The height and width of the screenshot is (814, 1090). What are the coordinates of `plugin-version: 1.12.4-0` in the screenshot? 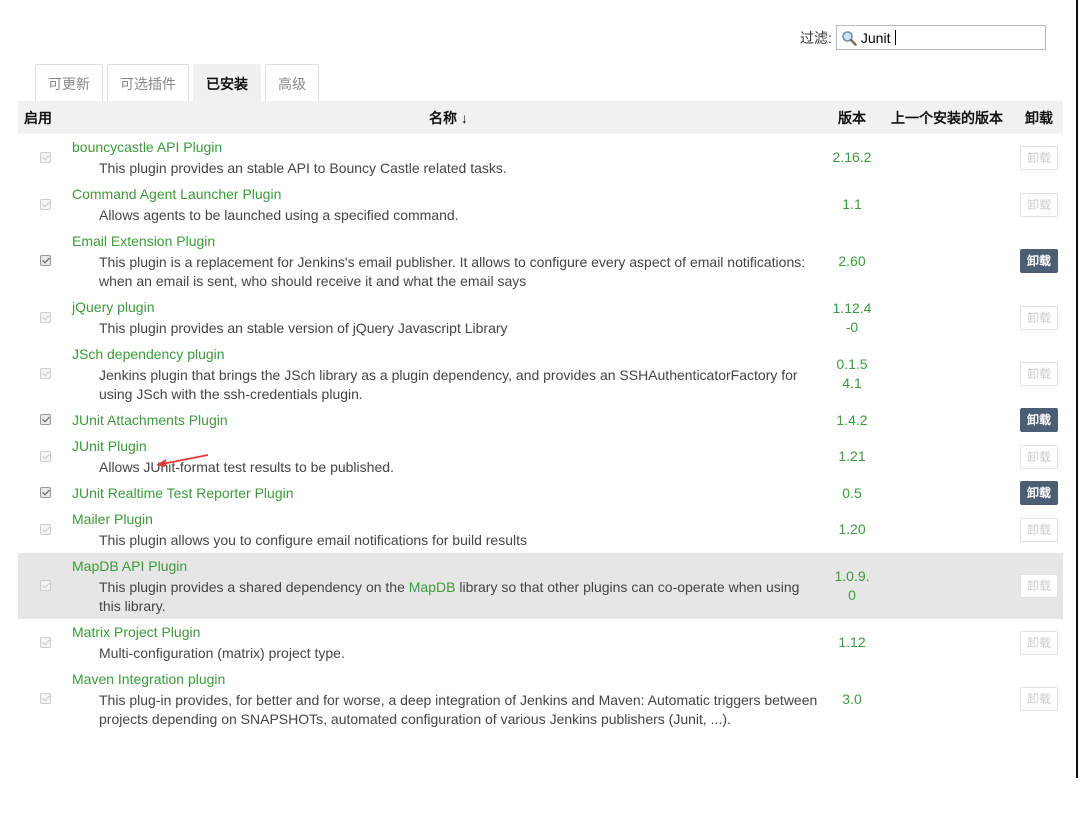 It's located at (852, 317).